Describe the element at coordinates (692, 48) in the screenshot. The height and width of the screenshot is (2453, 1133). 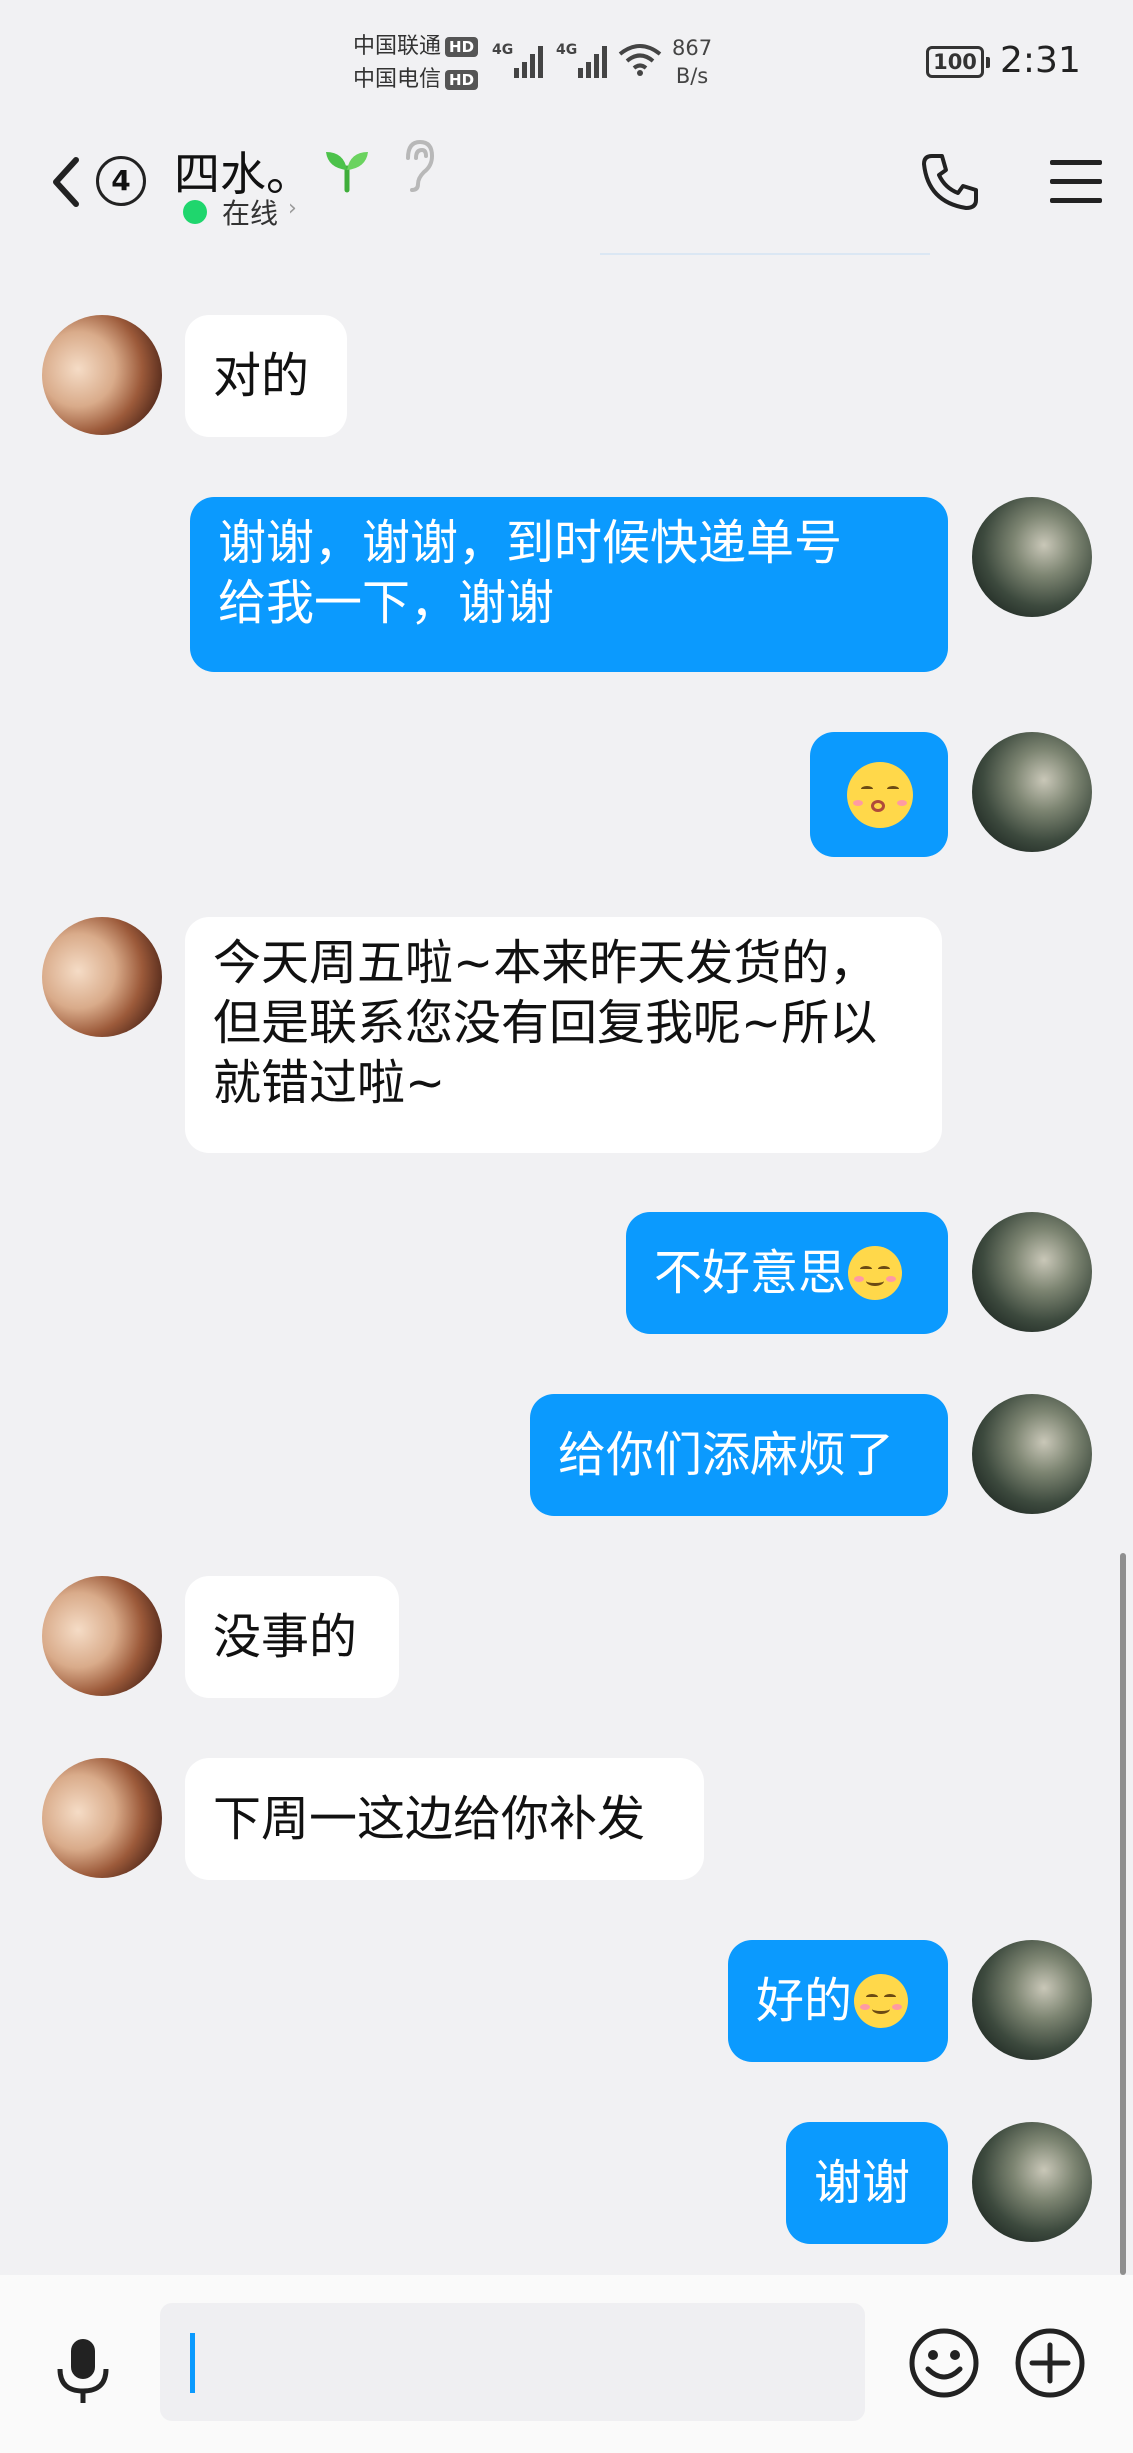
I see `net-speed-value: 867` at that location.